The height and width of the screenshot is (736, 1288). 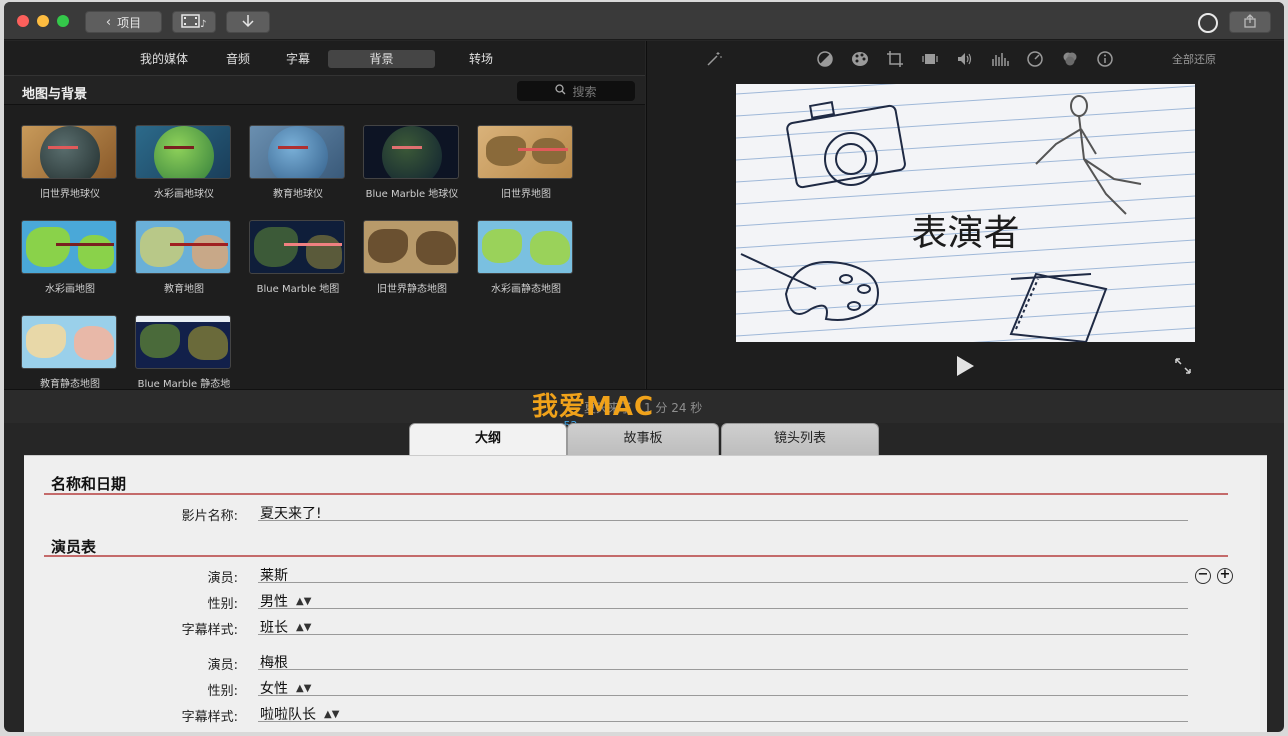 I want to click on notepad-sketch, so click(x=1058, y=307).